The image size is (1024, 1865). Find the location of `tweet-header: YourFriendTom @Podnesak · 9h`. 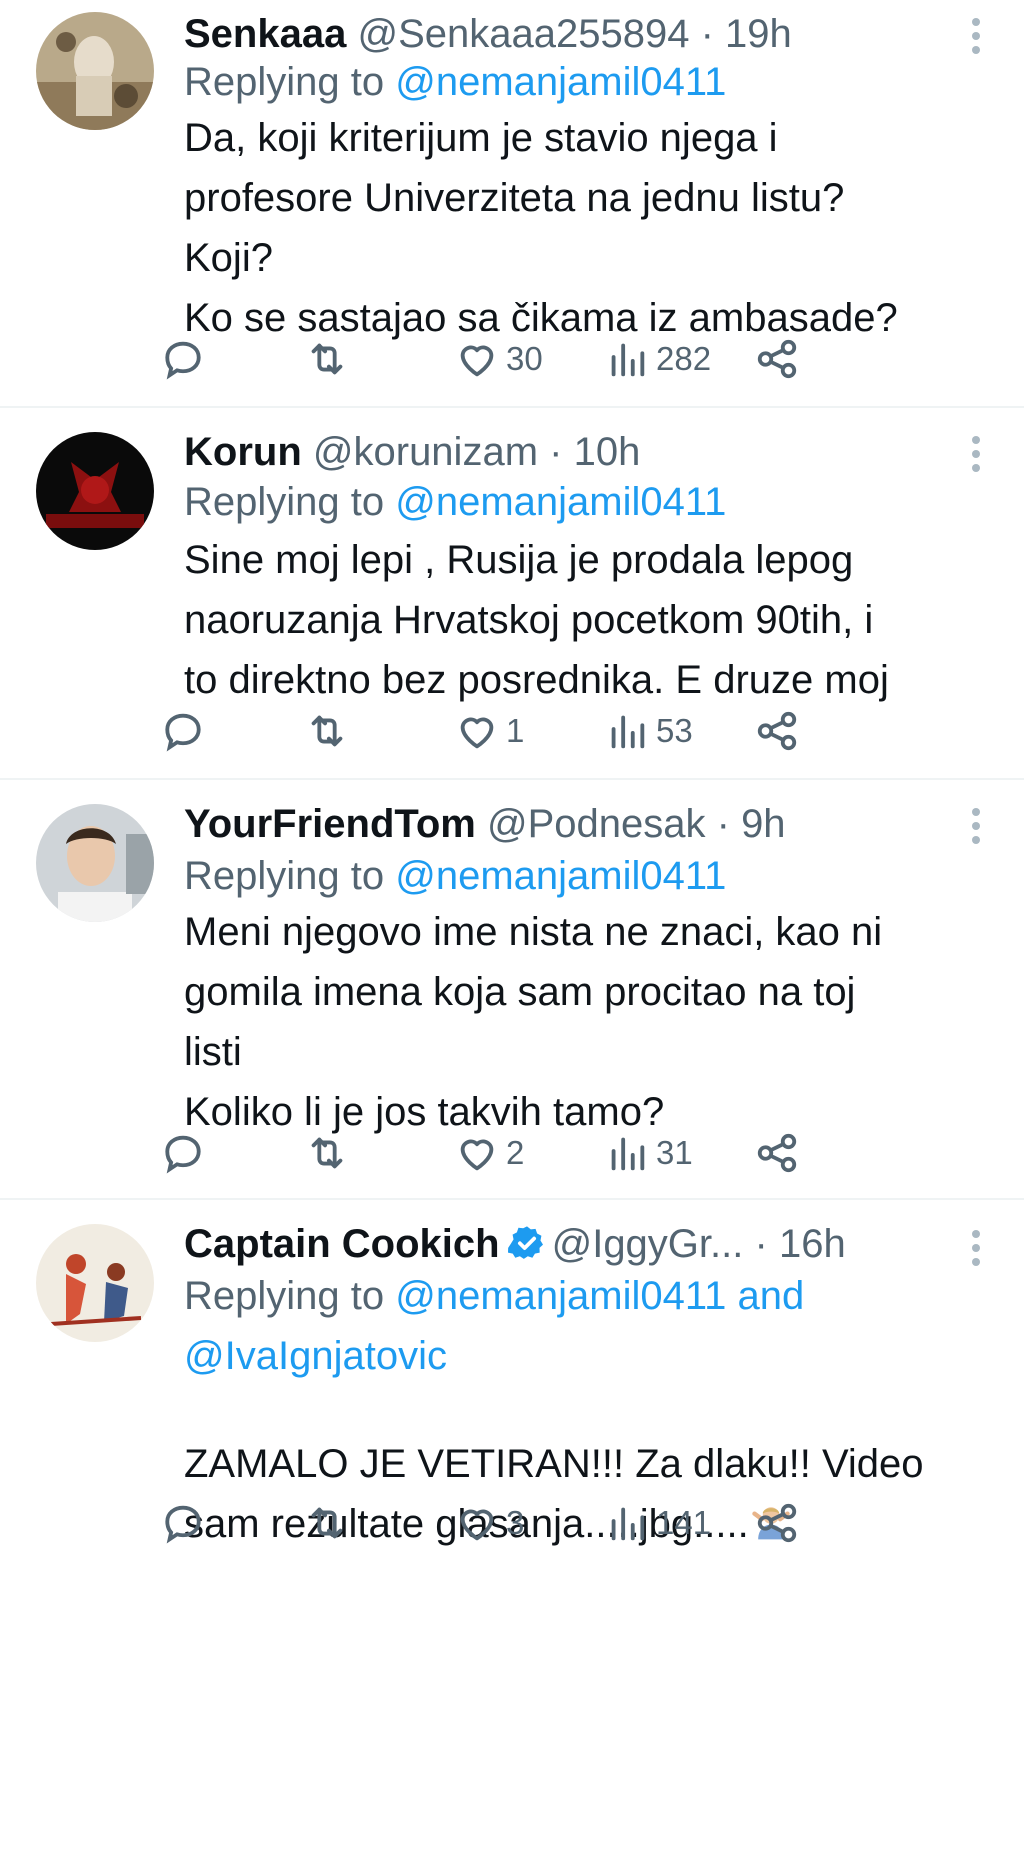

tweet-header: YourFriendTom @Podnesak · 9h is located at coordinates (584, 824).